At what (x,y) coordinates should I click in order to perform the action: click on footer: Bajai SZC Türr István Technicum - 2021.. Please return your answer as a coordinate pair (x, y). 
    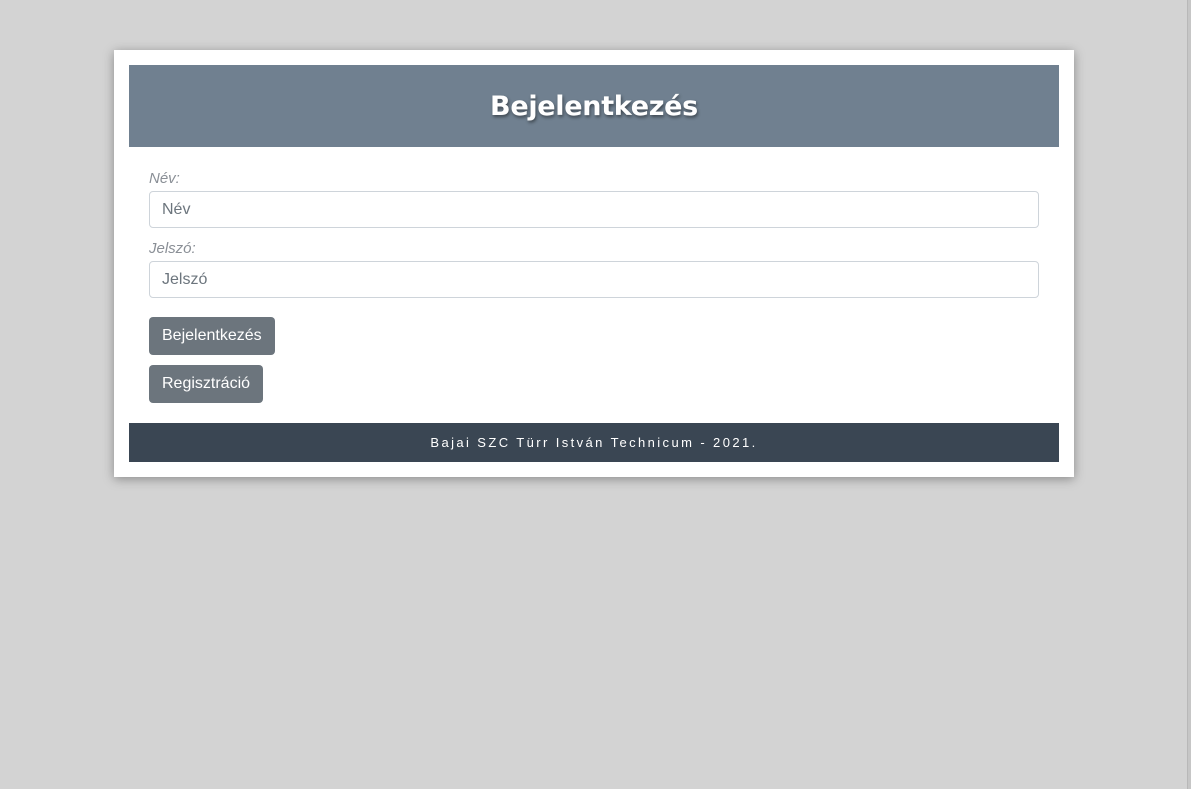
    Looking at the image, I should click on (594, 442).